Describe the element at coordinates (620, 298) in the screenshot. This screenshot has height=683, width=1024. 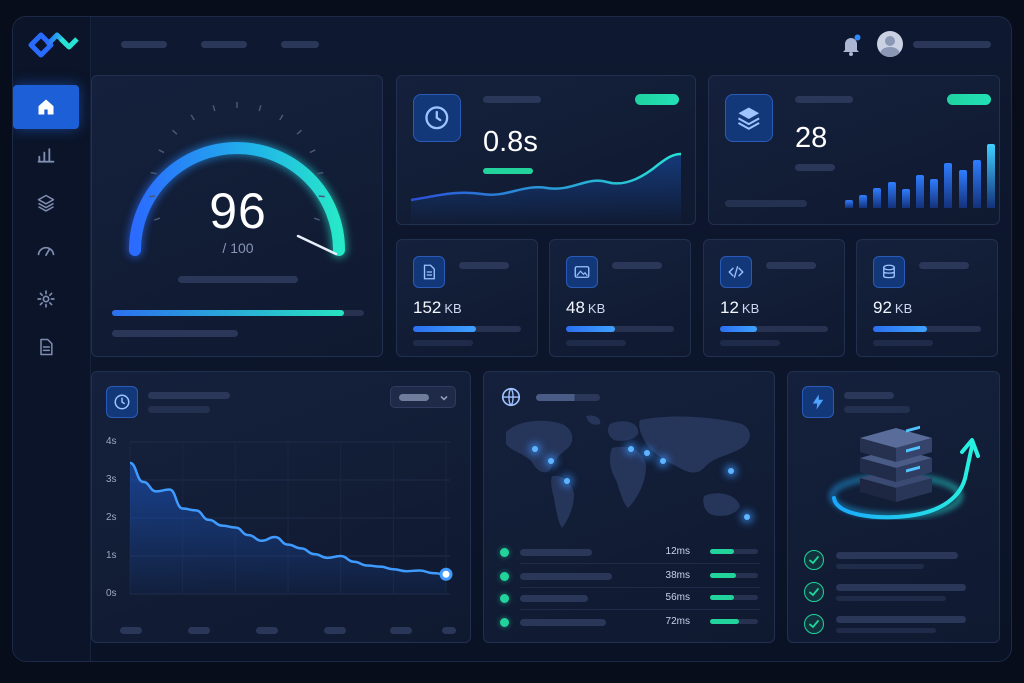
I see `asset-card: 48 KB` at that location.